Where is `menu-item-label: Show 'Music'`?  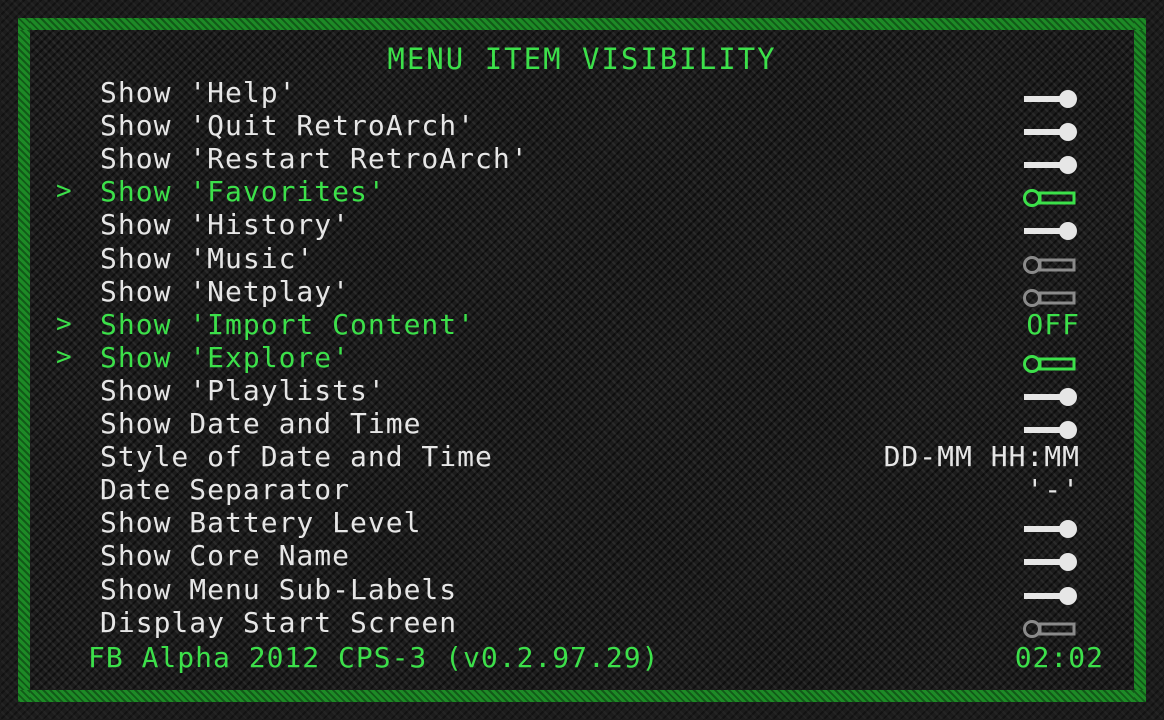
menu-item-label: Show 'Music' is located at coordinates (207, 258).